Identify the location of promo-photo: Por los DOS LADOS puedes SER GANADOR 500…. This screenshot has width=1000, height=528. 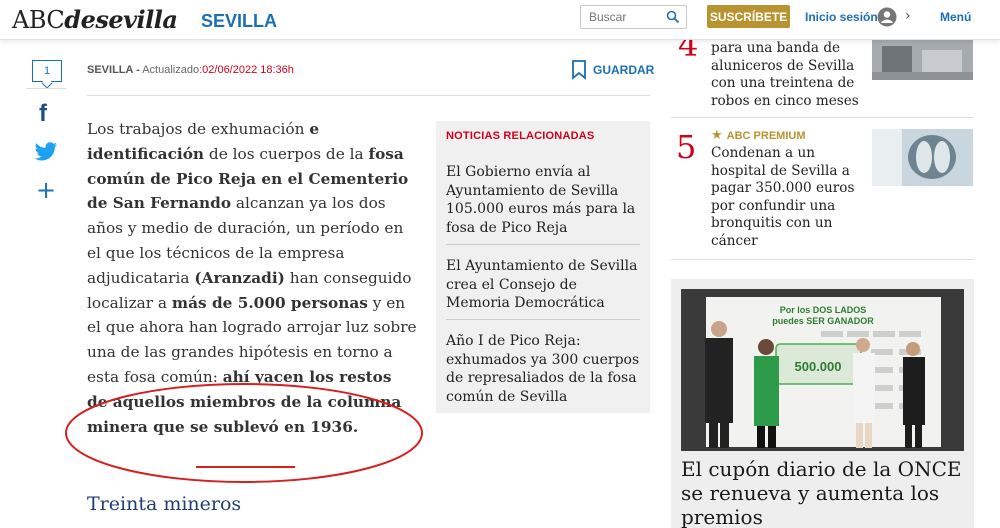
(822, 370).